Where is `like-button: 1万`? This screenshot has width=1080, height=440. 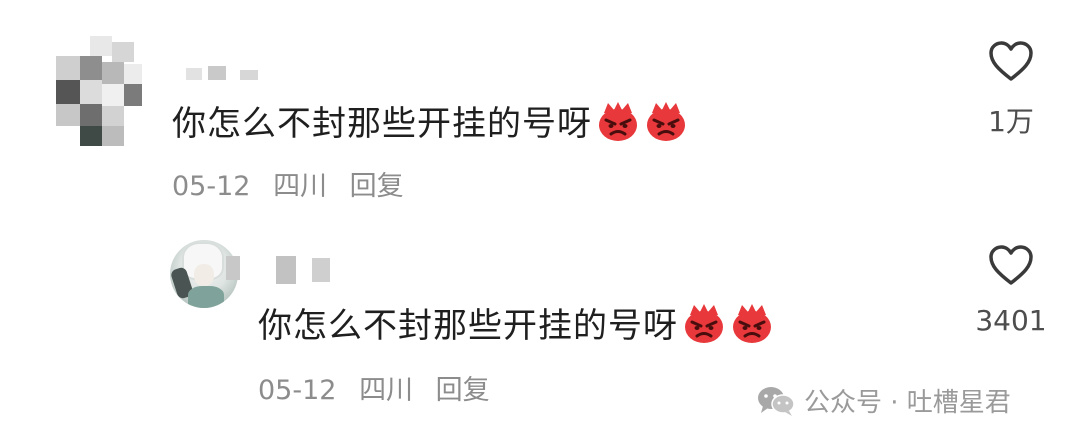
like-button: 1万 is located at coordinates (1011, 90).